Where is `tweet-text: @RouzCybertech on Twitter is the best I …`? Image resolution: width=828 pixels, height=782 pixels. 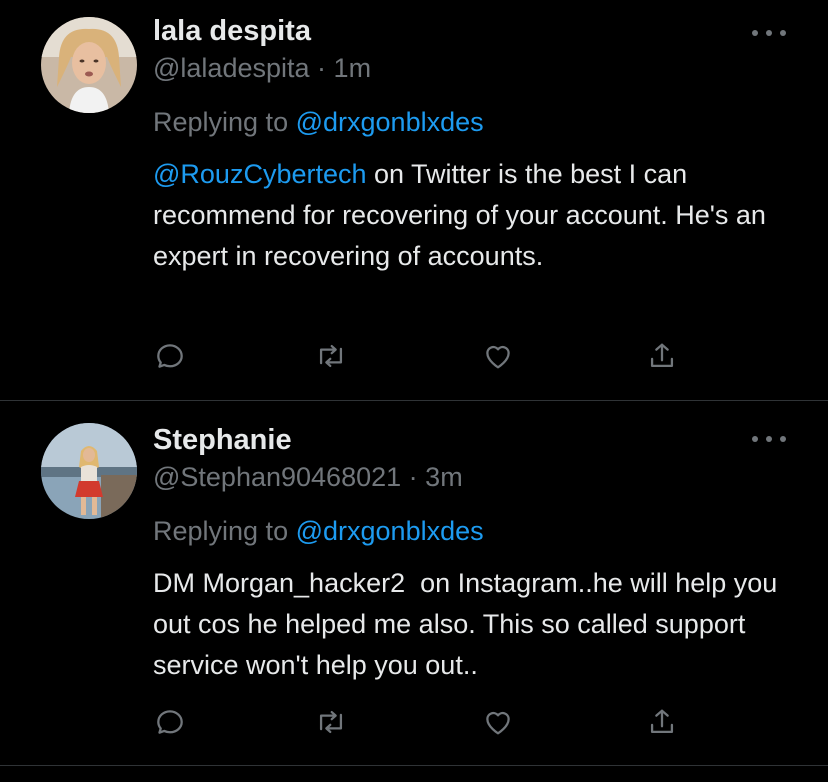
tweet-text: @RouzCybertech on Twitter is the best I … is located at coordinates (473, 215).